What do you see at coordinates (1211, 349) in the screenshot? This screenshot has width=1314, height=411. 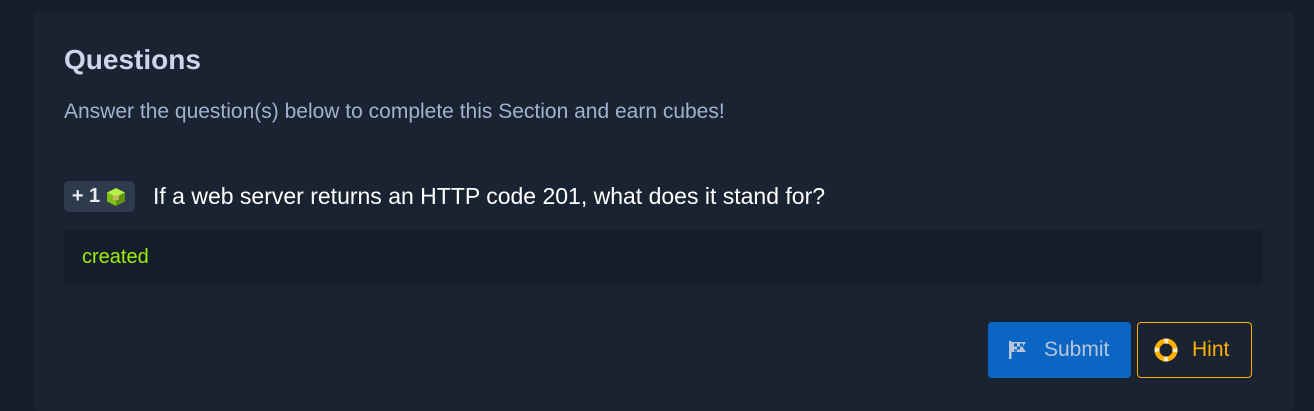 I see `hint-label: Hint` at bounding box center [1211, 349].